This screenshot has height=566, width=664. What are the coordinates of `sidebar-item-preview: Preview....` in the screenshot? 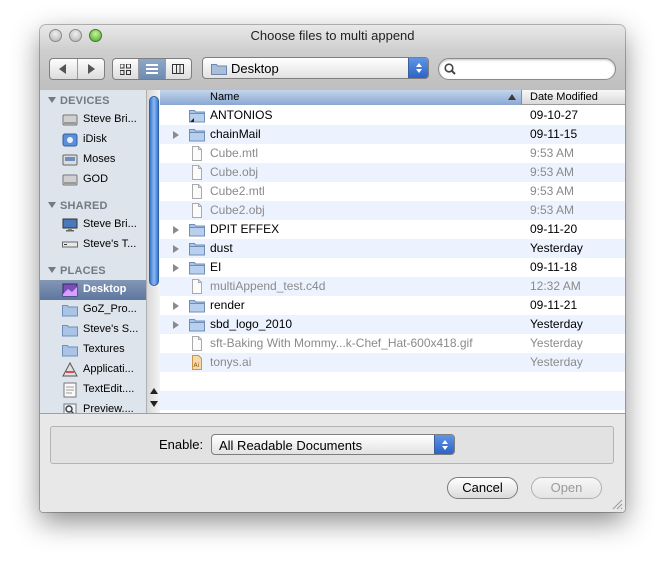 It's located at (93, 406).